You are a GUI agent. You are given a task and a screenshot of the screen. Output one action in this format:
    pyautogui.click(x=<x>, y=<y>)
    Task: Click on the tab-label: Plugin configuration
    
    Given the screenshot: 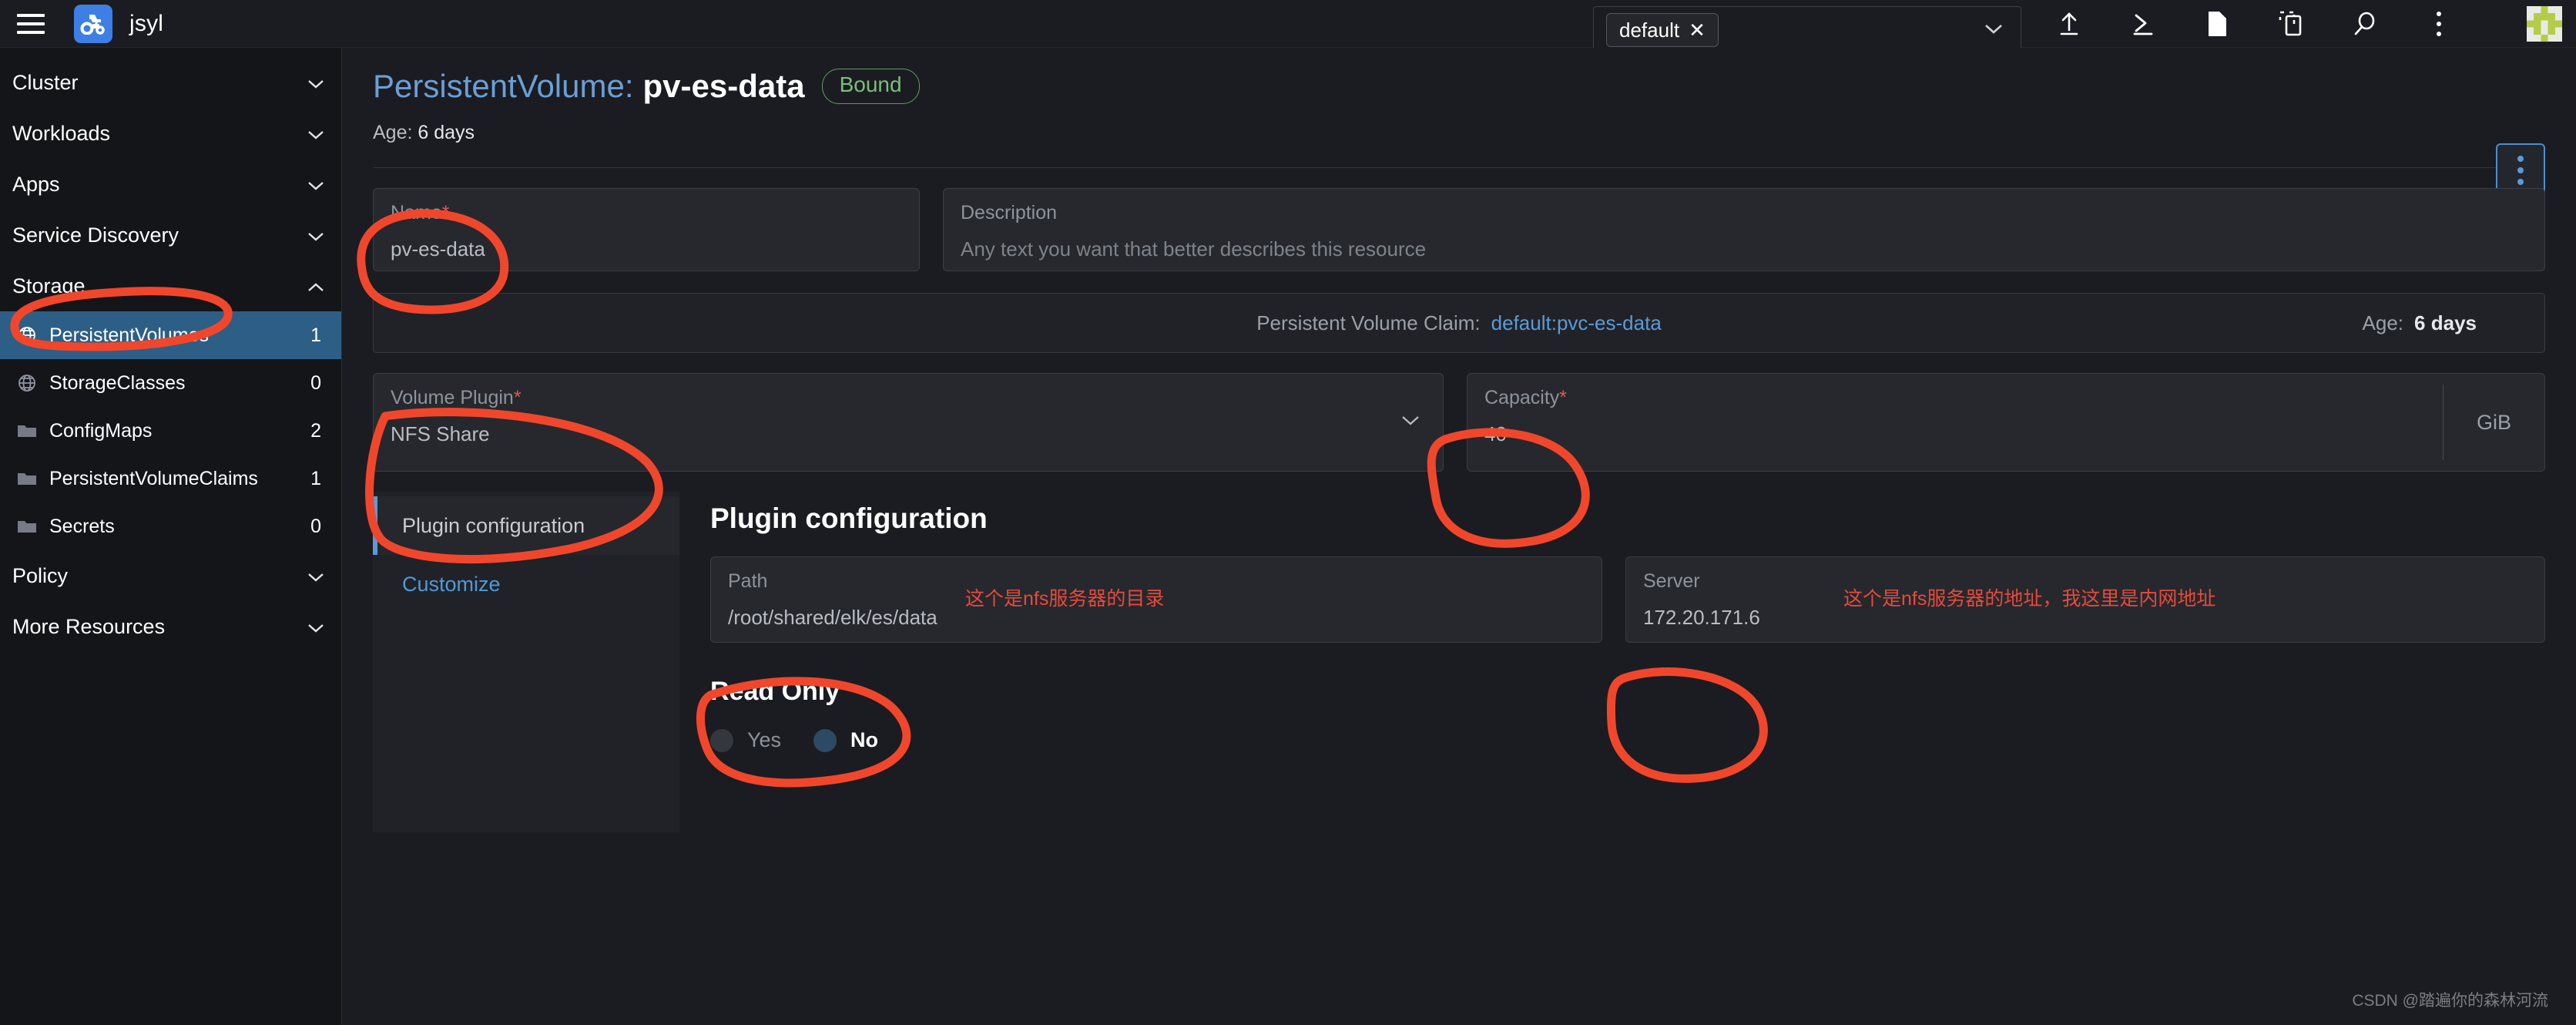 What is the action you would take?
    pyautogui.click(x=493, y=525)
    